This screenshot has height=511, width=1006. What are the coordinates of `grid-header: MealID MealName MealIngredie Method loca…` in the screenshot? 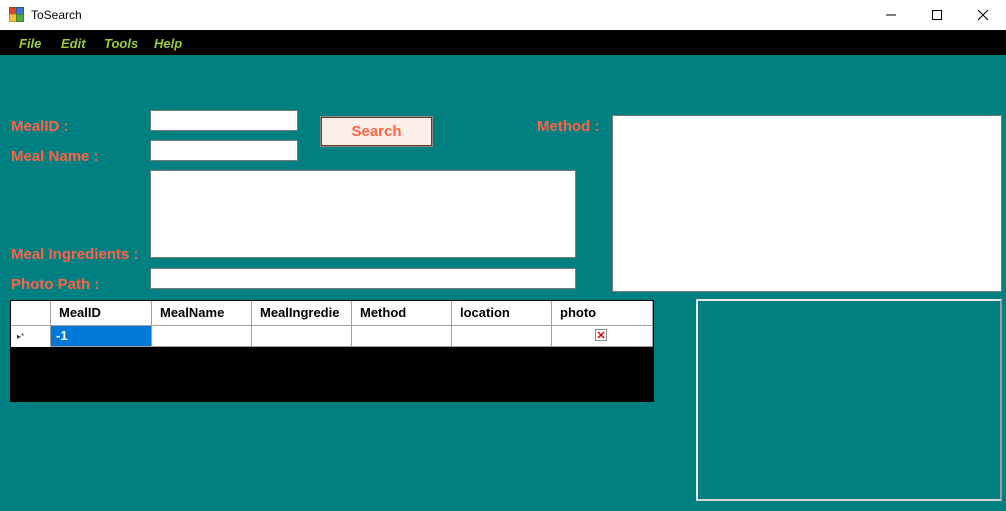 It's located at (332, 313).